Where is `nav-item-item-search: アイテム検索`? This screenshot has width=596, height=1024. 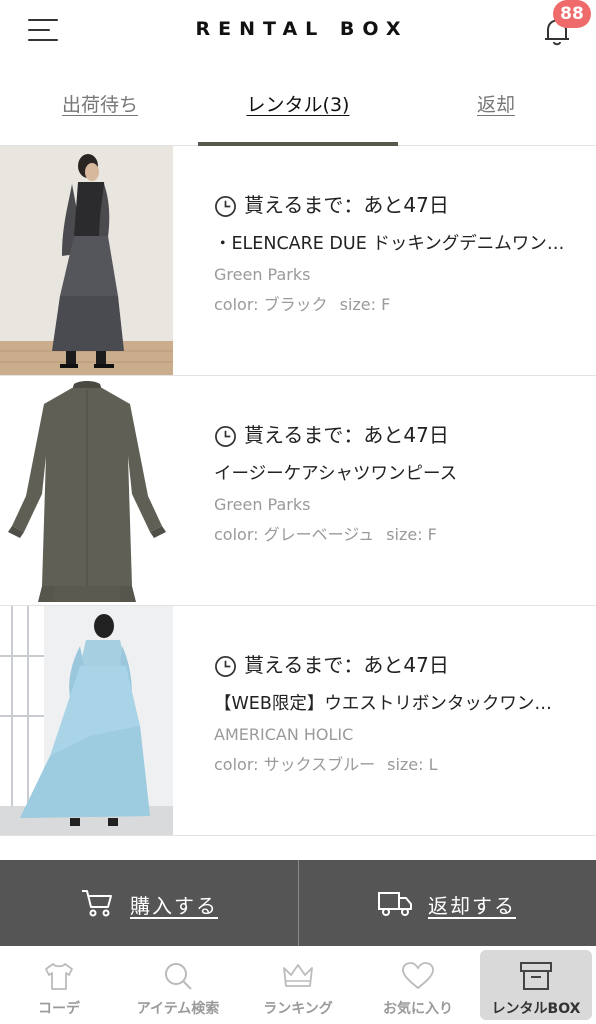 nav-item-item-search: アイテム検索 is located at coordinates (178, 985).